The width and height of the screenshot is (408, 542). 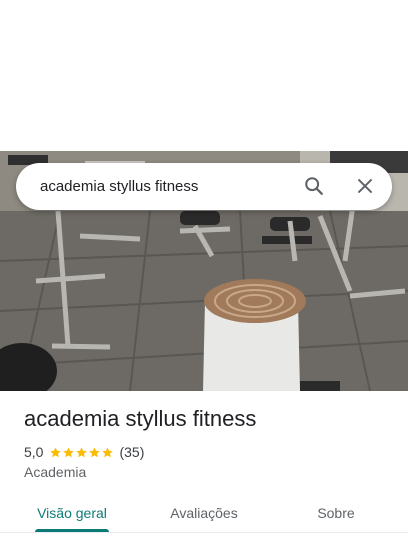 I want to click on search-bar: academia styllus fitness, so click(x=204, y=186).